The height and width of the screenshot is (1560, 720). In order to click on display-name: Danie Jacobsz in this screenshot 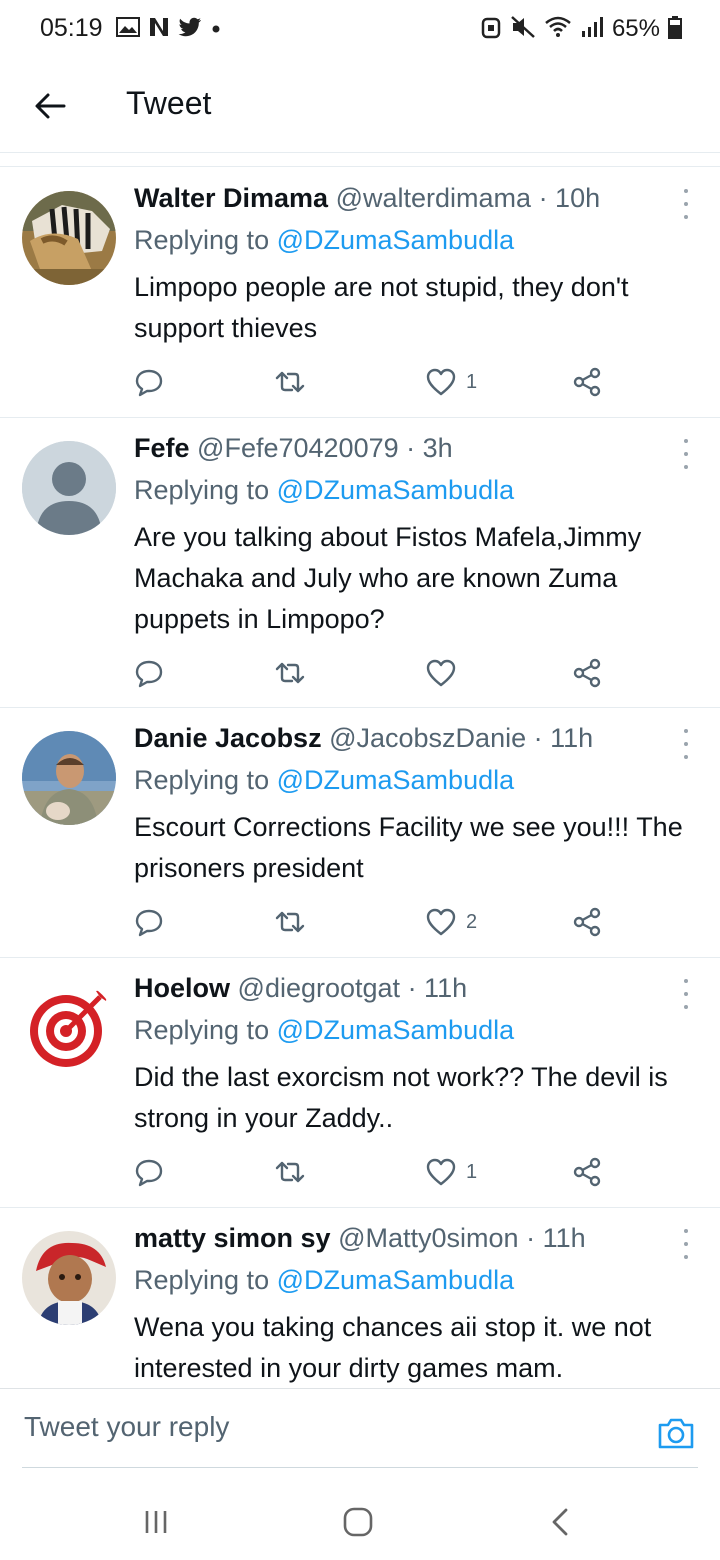, I will do `click(228, 738)`.